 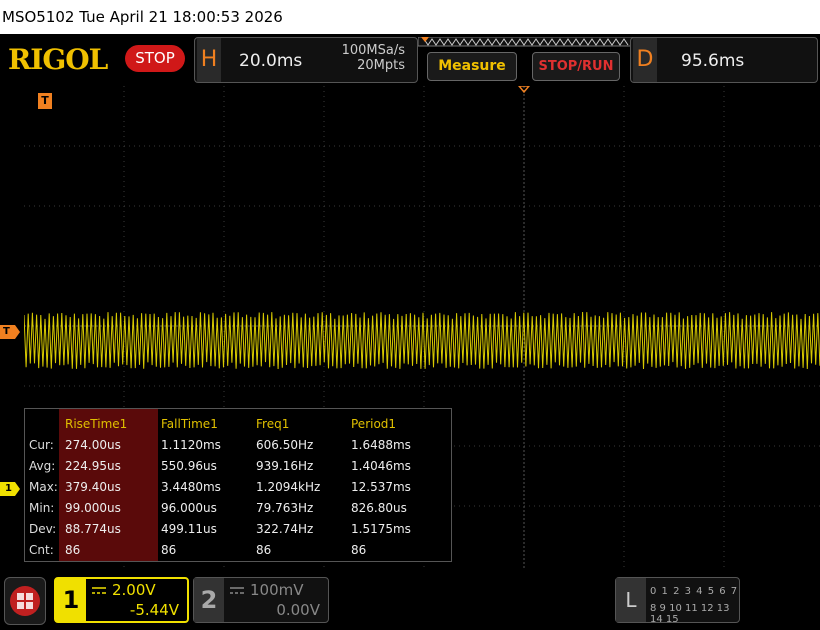 What do you see at coordinates (373, 424) in the screenshot?
I see `measure-header: Period1` at bounding box center [373, 424].